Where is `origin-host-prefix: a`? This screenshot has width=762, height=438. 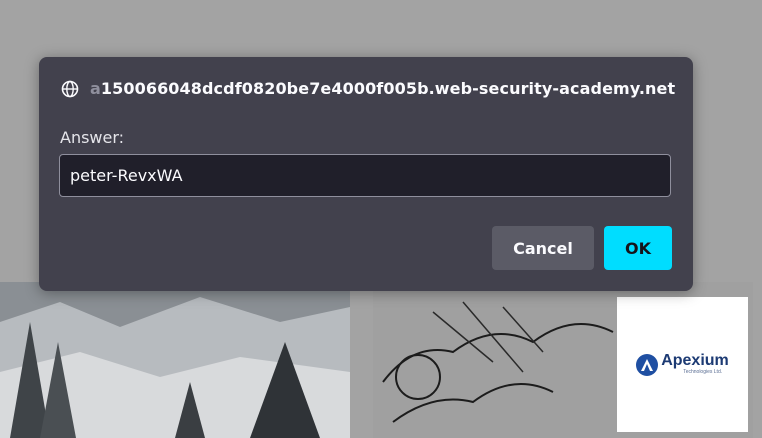 origin-host-prefix: a is located at coordinates (95, 88).